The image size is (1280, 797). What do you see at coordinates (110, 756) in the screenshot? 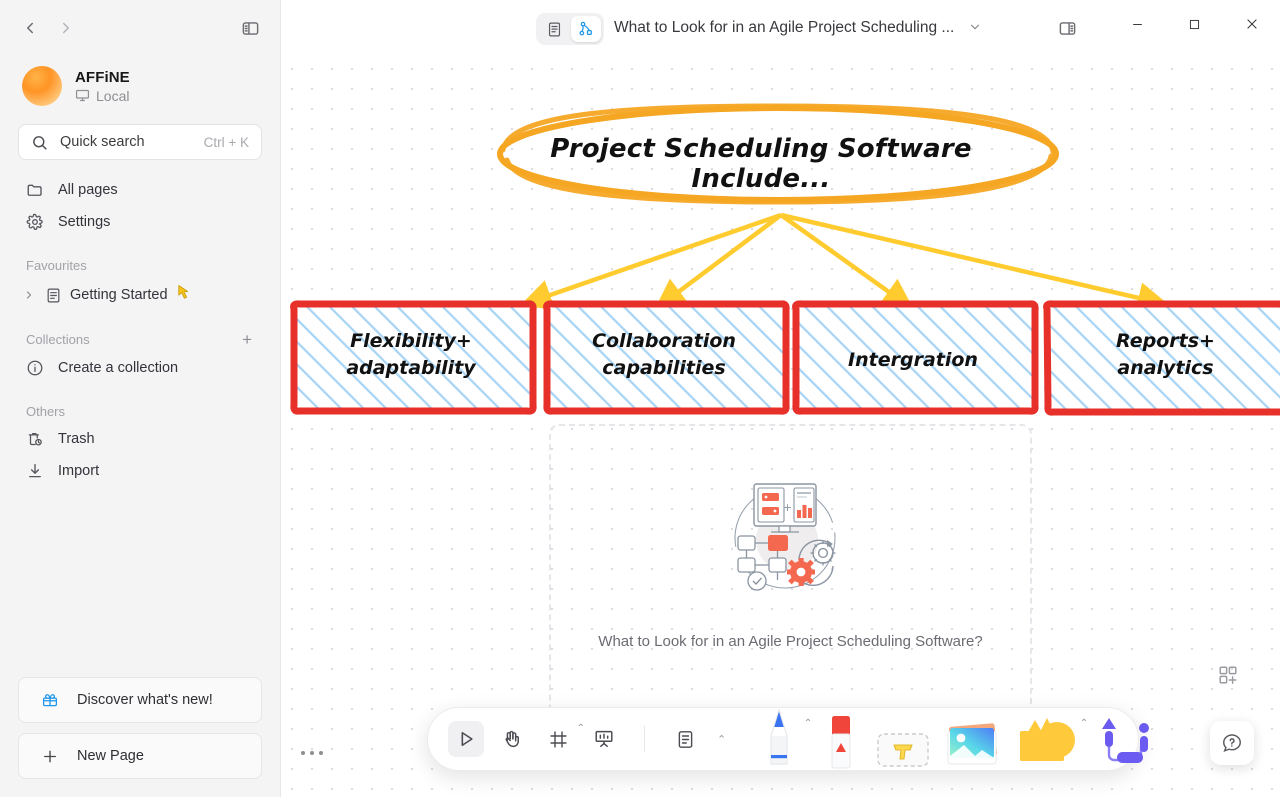
I see `card-label: New Page` at bounding box center [110, 756].